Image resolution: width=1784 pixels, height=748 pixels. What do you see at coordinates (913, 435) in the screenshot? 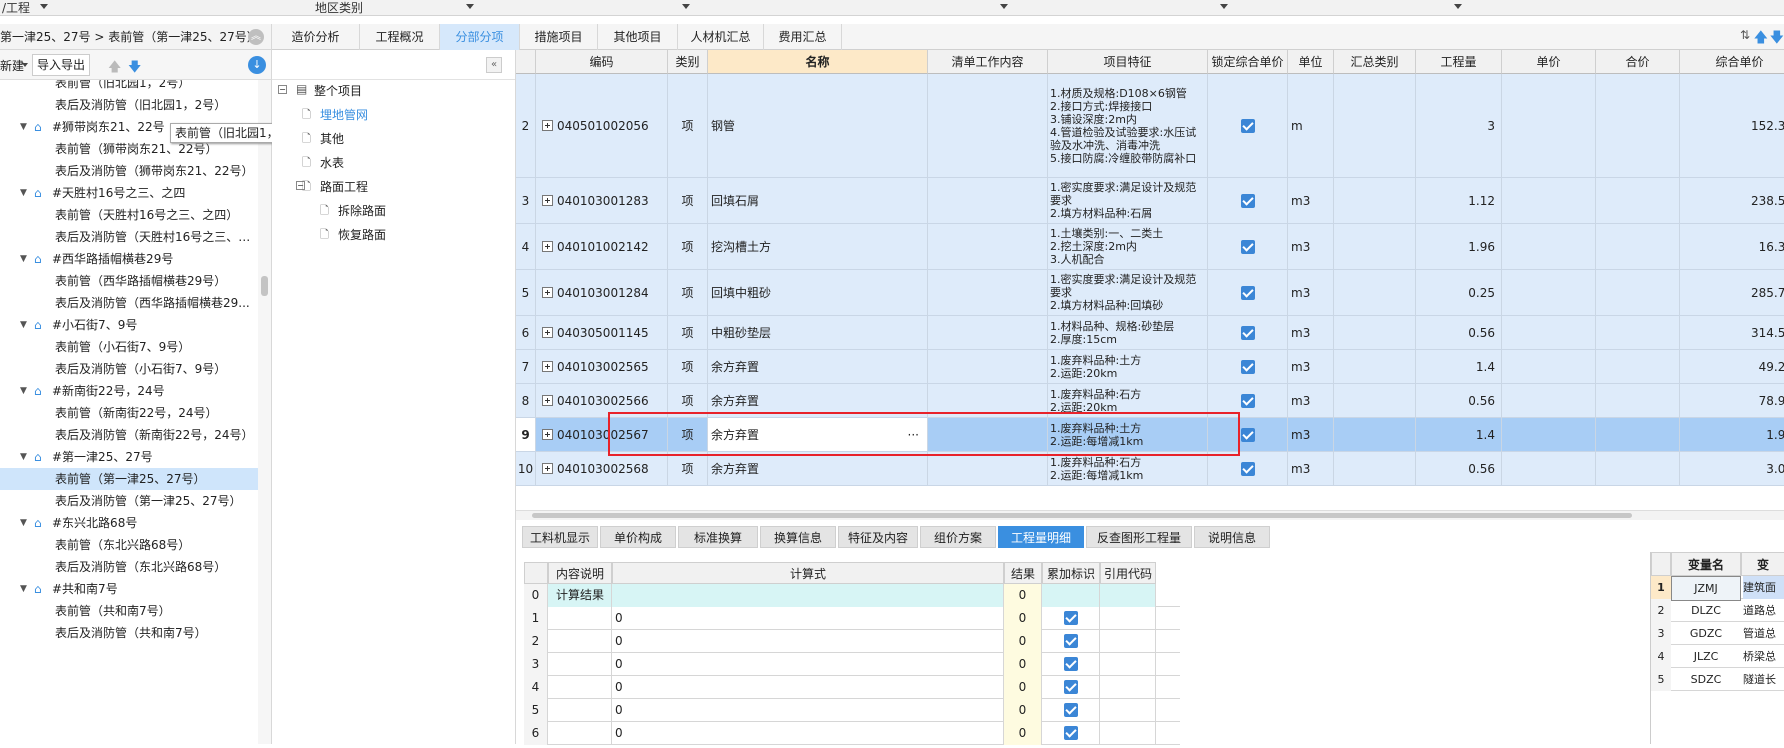
I see `more-icon: ···` at bounding box center [913, 435].